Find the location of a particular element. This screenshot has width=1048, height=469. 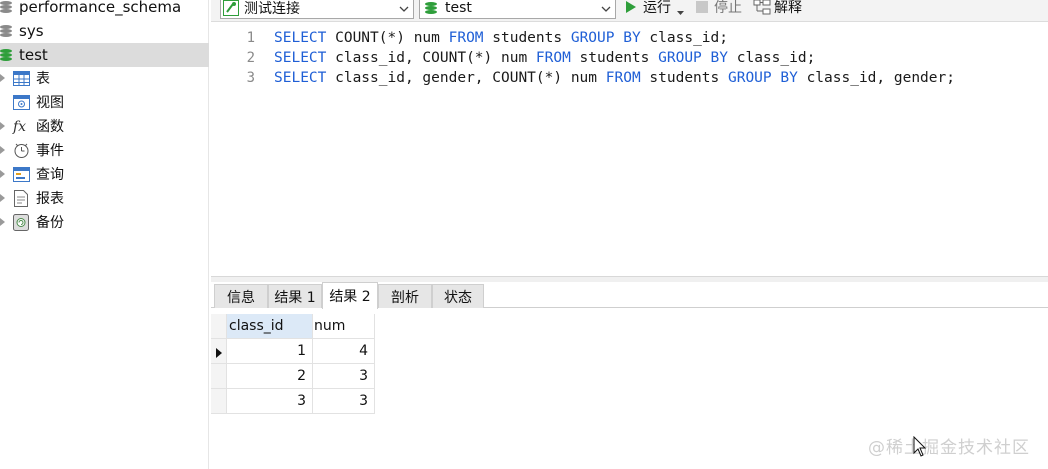

database-value: test is located at coordinates (458, 8).